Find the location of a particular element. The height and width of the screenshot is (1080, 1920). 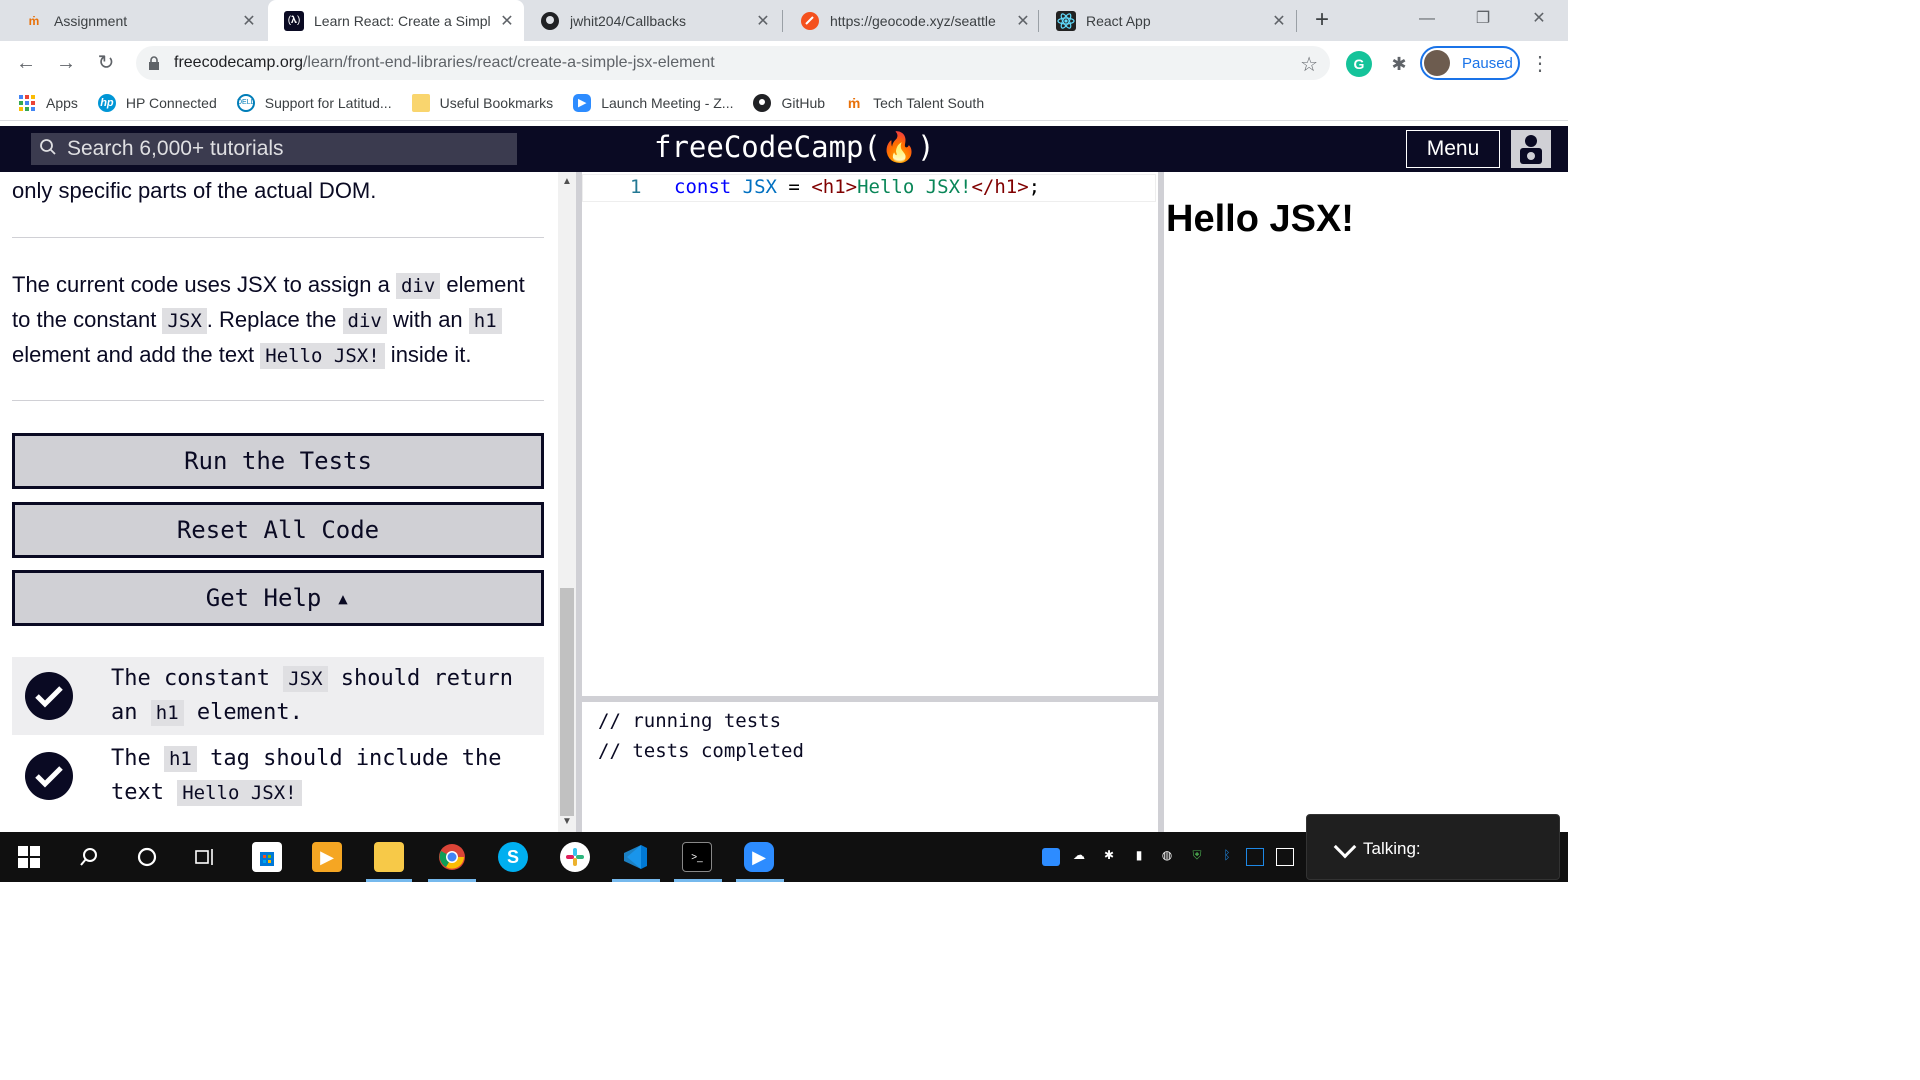

talking-label: Talking: is located at coordinates (1392, 848).